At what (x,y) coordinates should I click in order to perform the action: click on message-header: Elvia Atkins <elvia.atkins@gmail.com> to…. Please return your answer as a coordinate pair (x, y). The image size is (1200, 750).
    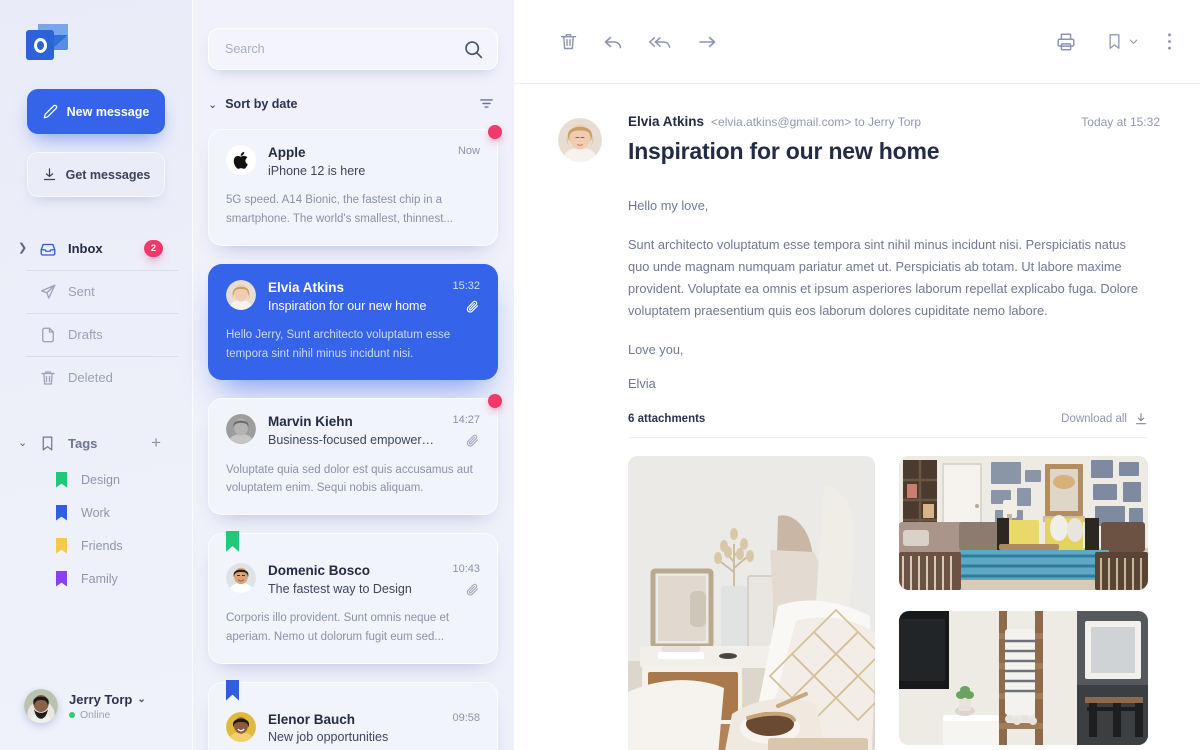
    Looking at the image, I should click on (859, 139).